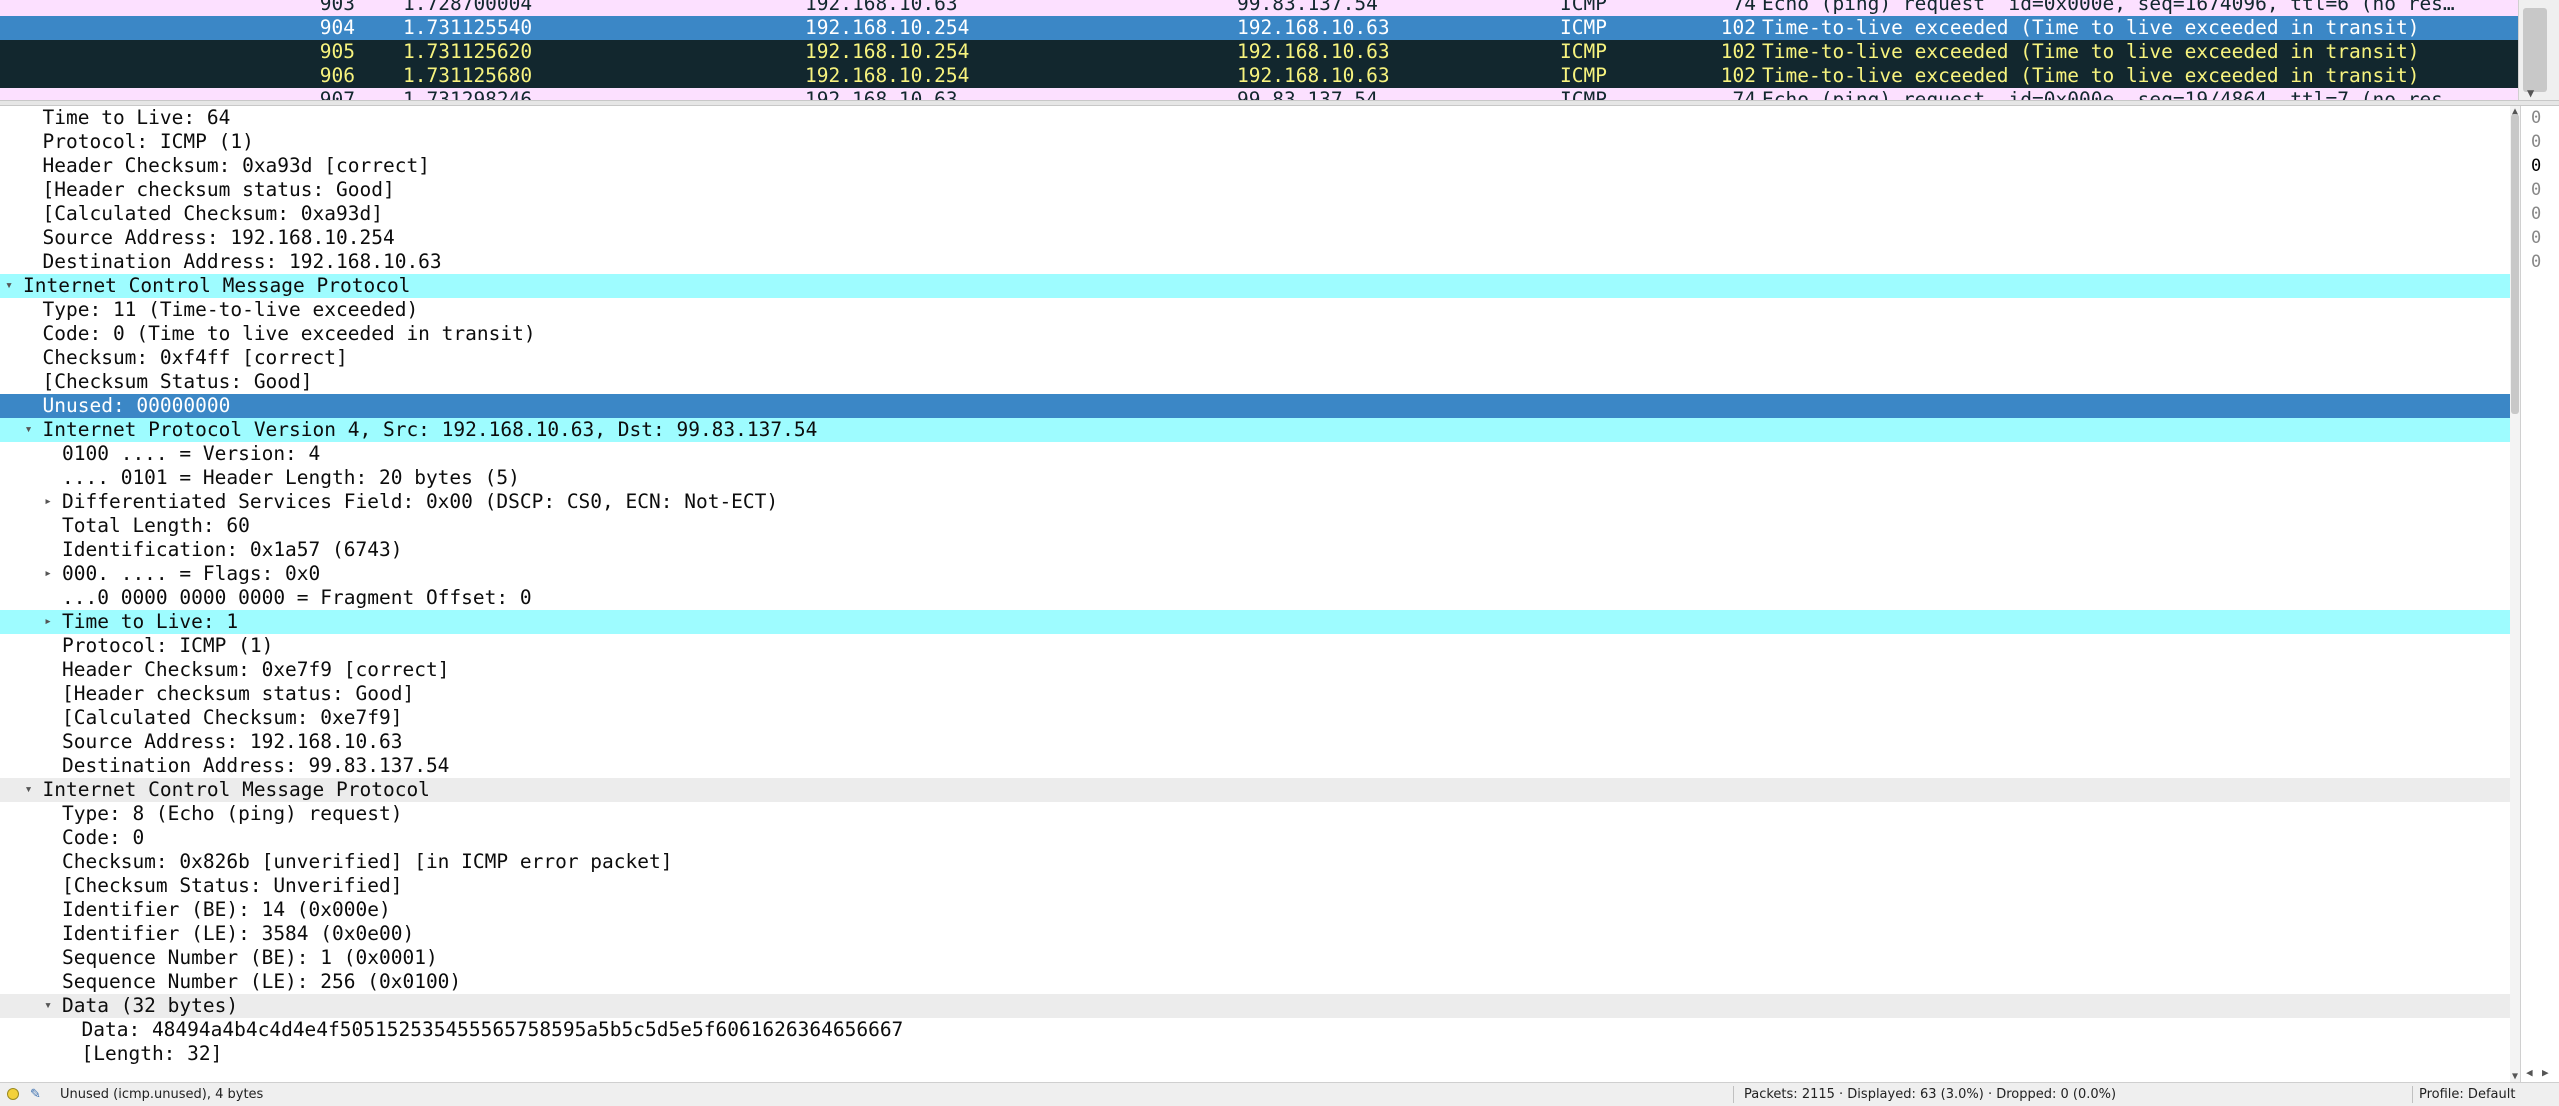  I want to click on packet-protocol: ICMP, so click(1583, 27).